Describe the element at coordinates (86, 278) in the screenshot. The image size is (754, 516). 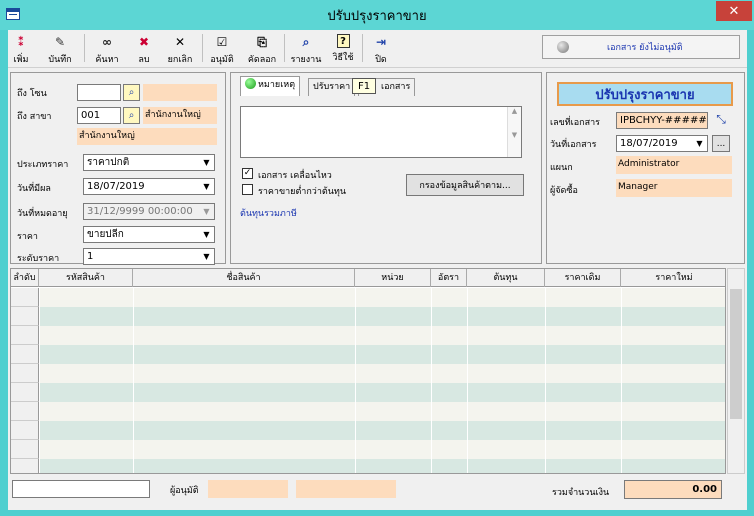
I see `col-product-code: รหัสสินค้า` at that location.